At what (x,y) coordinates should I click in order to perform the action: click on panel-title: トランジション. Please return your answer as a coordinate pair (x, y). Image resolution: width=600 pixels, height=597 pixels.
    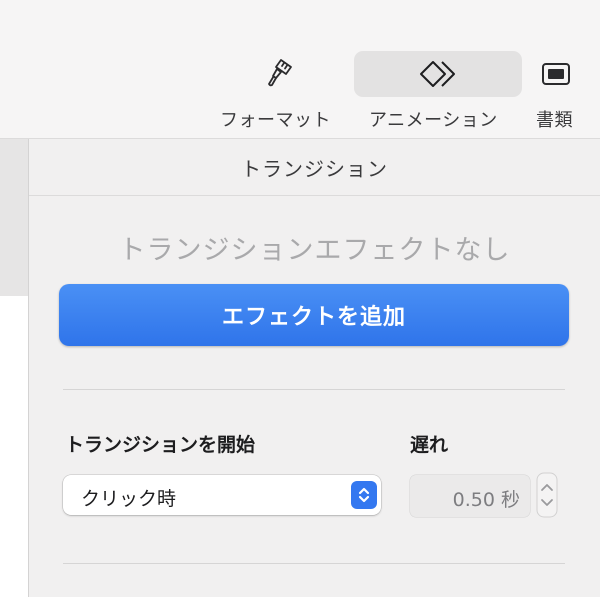
    Looking at the image, I should click on (314, 168).